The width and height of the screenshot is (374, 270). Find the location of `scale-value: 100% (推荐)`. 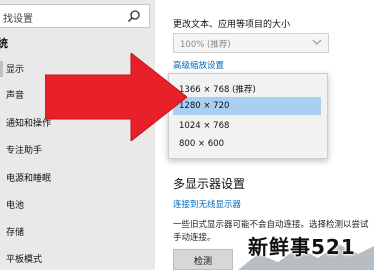

scale-value: 100% (推荐) is located at coordinates (205, 45).